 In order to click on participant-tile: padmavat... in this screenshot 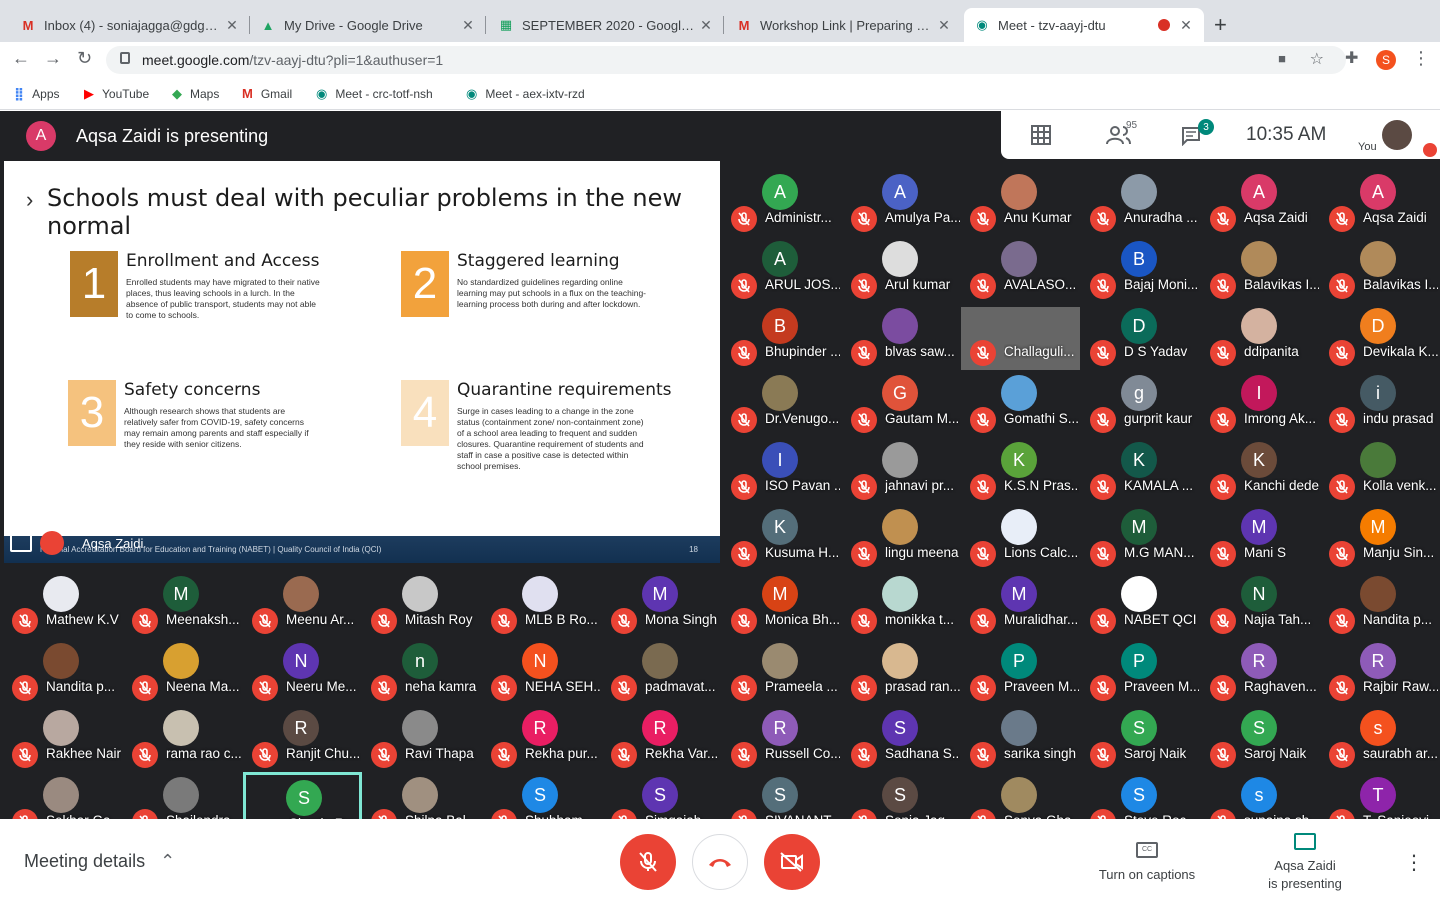, I will do `click(661, 671)`.